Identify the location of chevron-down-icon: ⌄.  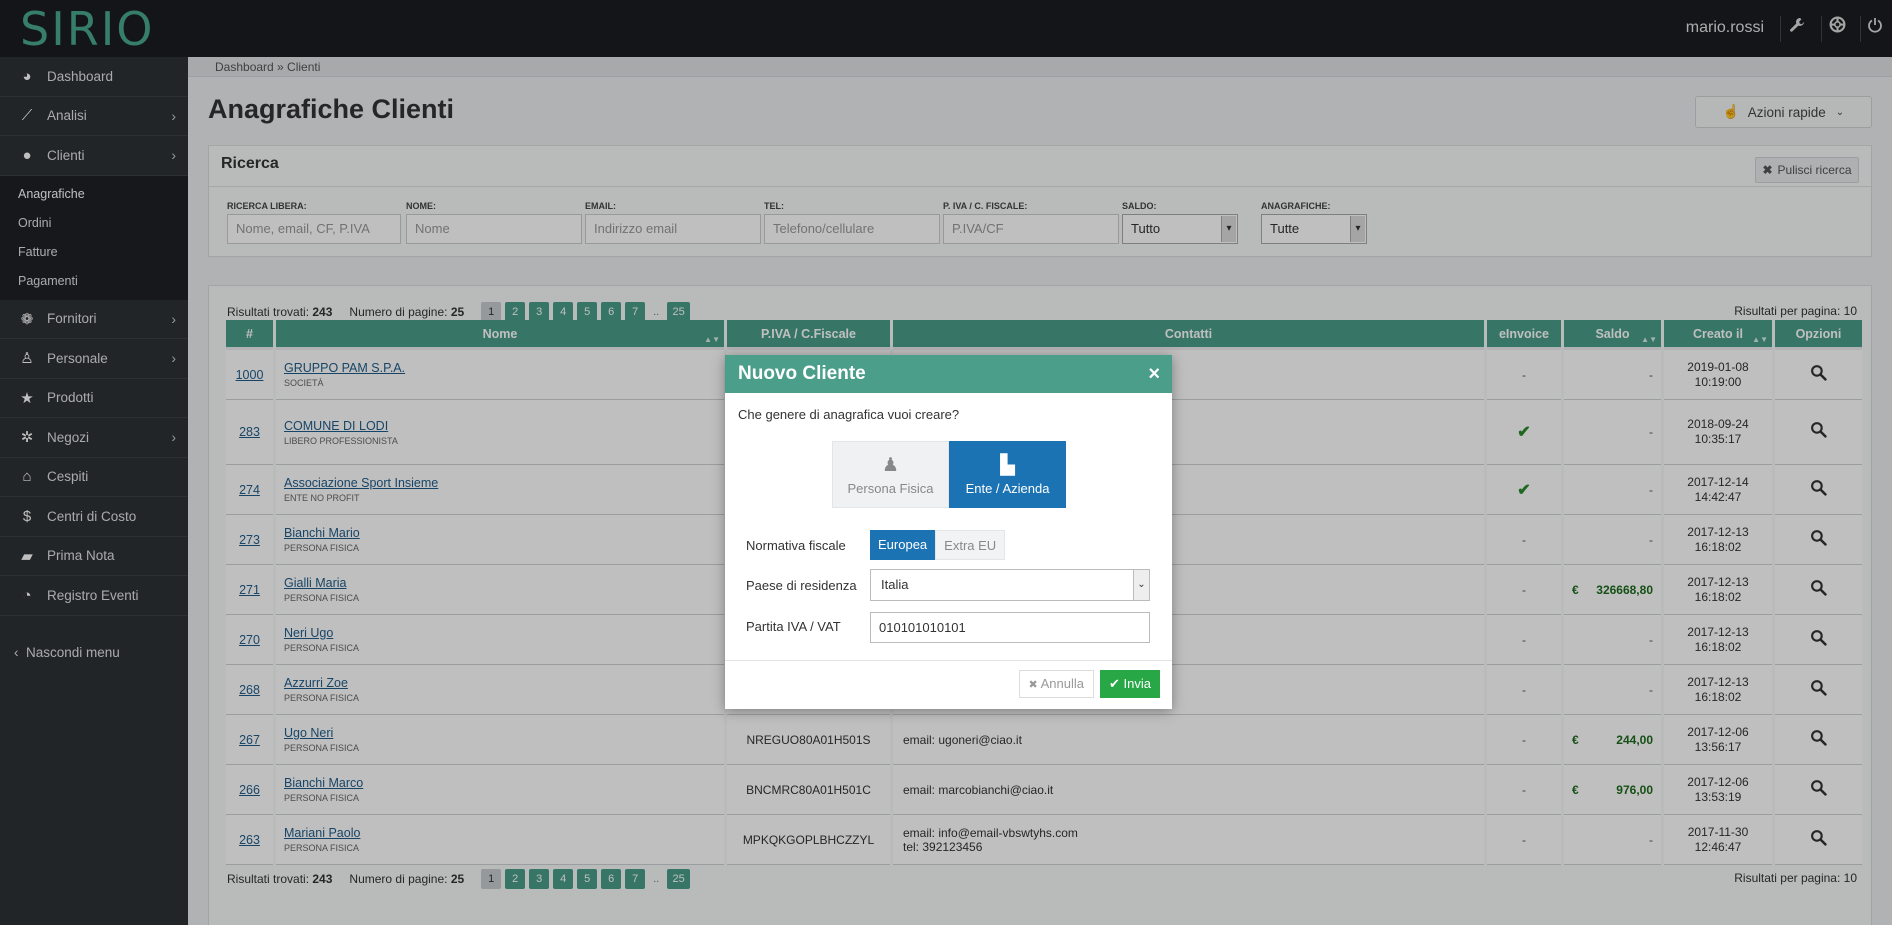
(1141, 585).